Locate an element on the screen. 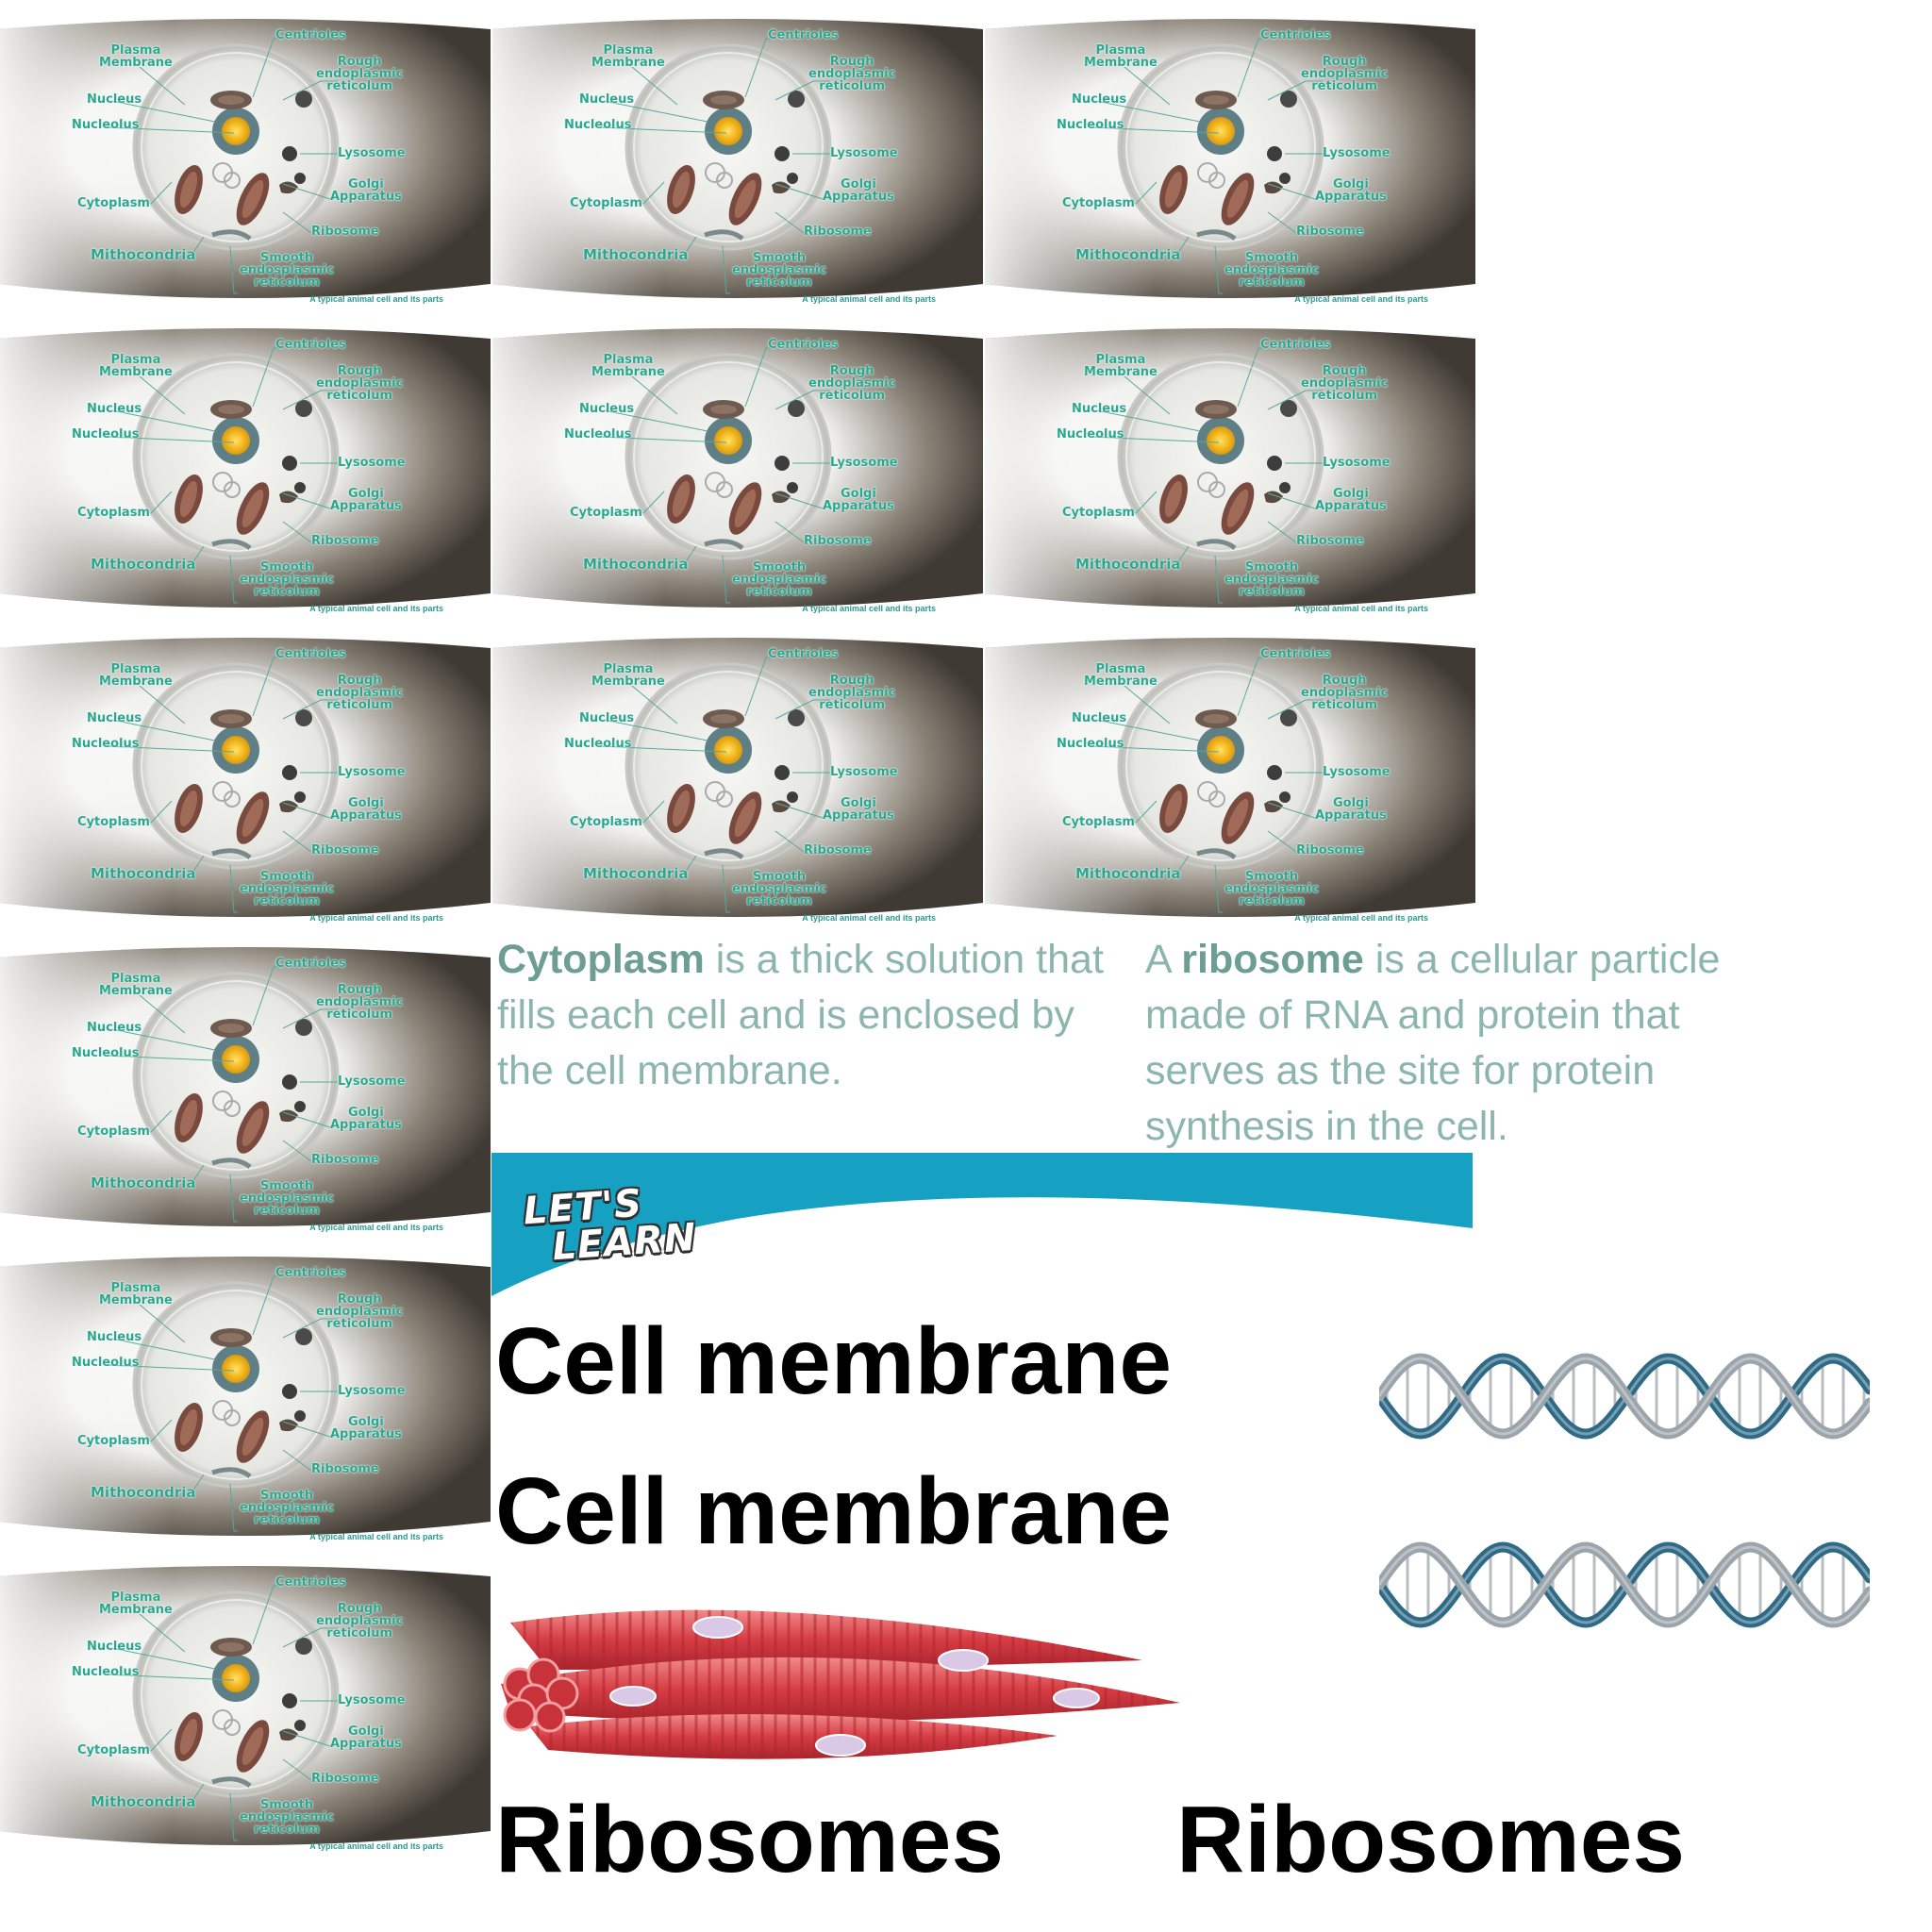 The width and height of the screenshot is (1932, 1932). heading-cell-membrane-2: Cell membrane is located at coordinates (833, 1511).